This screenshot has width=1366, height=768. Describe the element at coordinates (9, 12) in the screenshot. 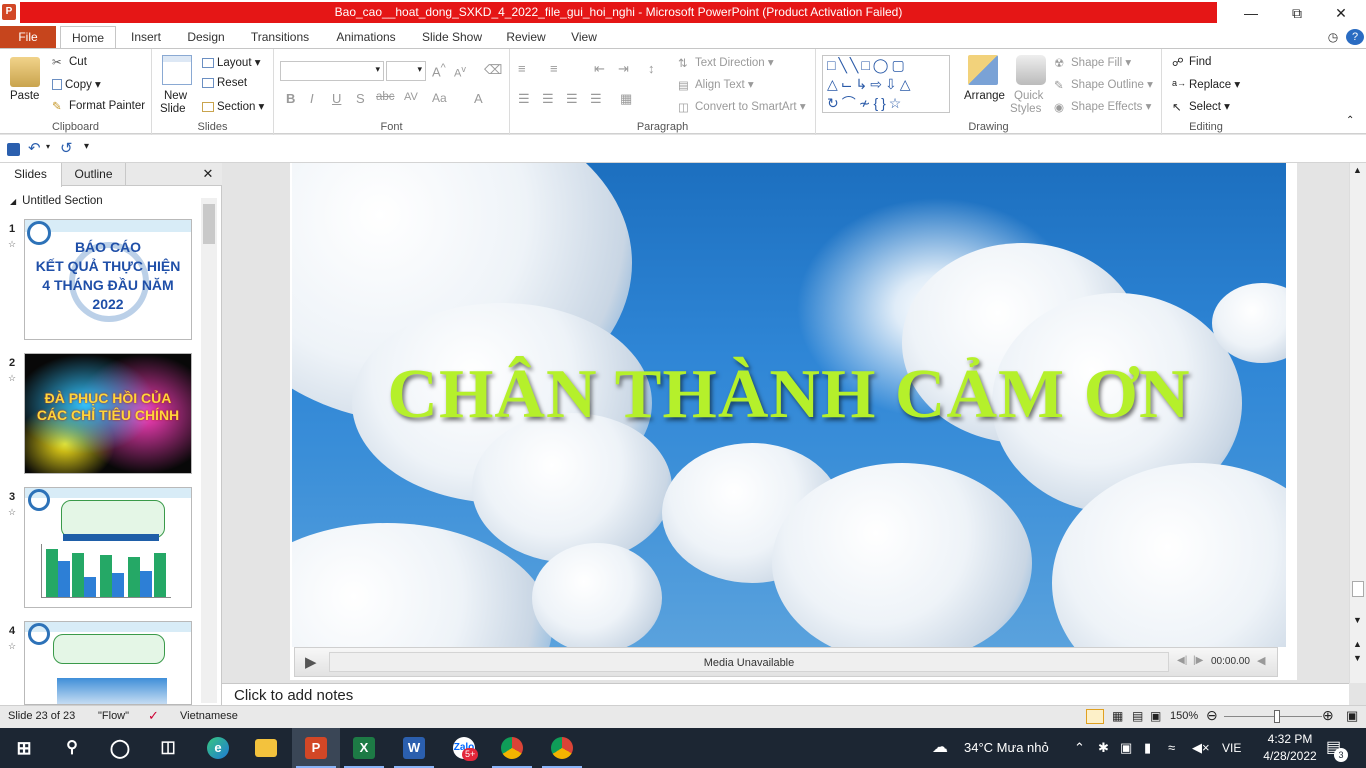

I see `powerpoint-logo-icon: P` at that location.